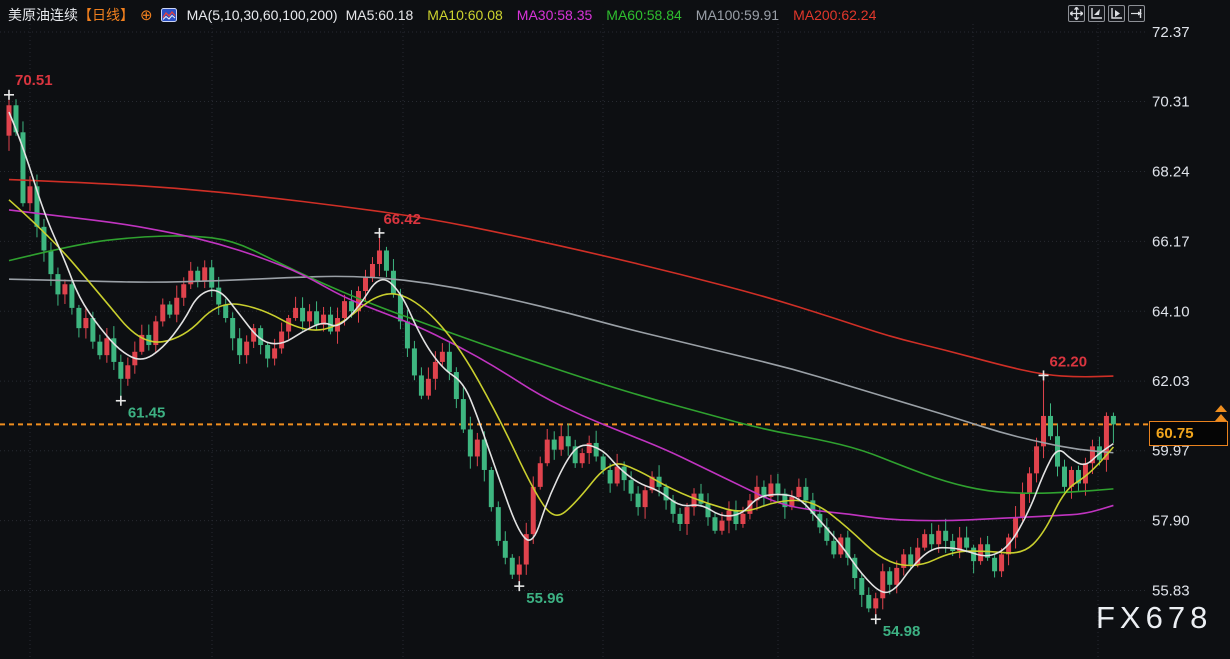 The height and width of the screenshot is (659, 1230). Describe the element at coordinates (1136, 13) in the screenshot. I see `shift-right-icon` at that location.